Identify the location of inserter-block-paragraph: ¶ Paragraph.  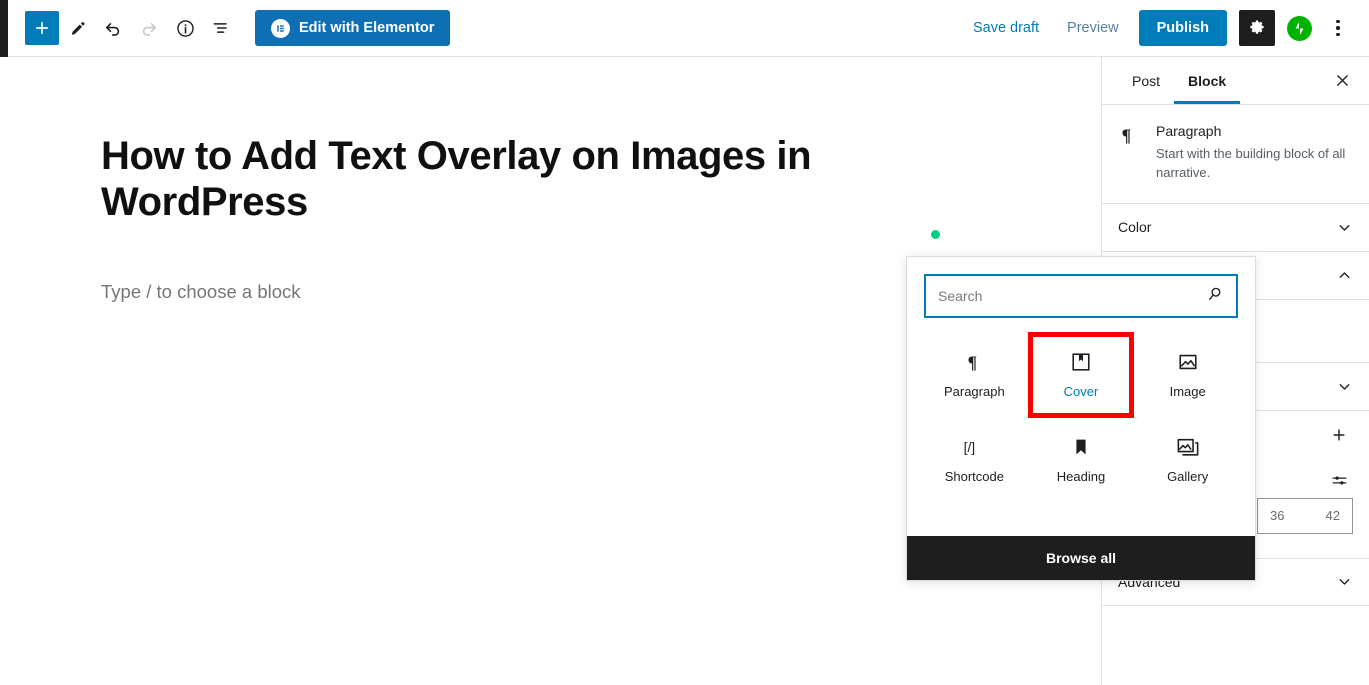
(974, 375).